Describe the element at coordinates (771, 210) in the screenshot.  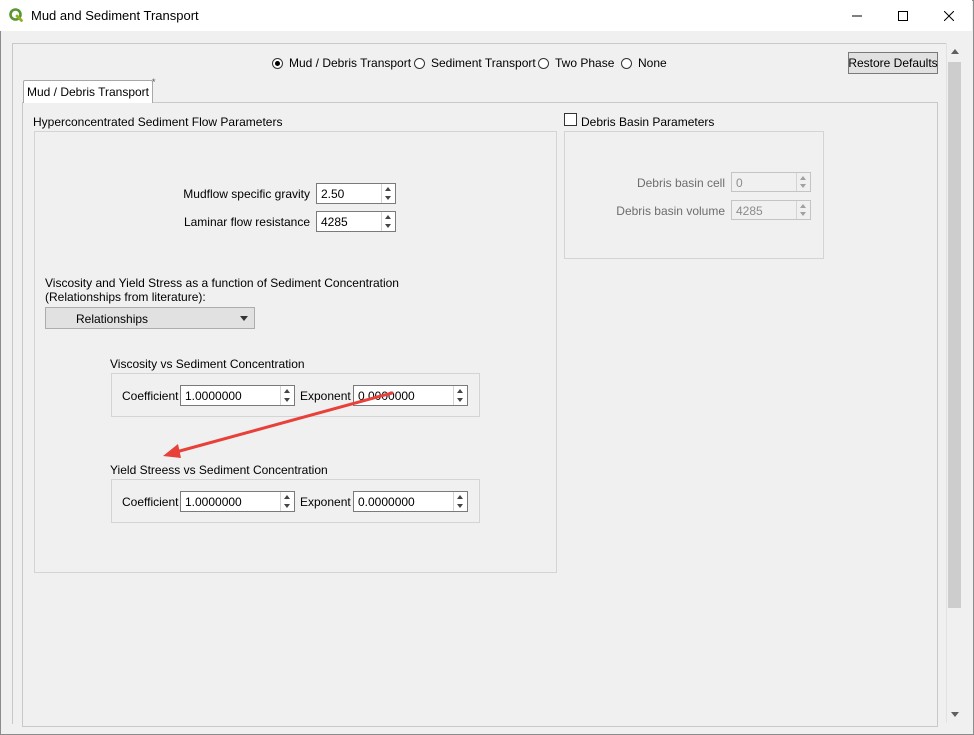
I see `debris-basin-volume-spinbox: 4285` at that location.